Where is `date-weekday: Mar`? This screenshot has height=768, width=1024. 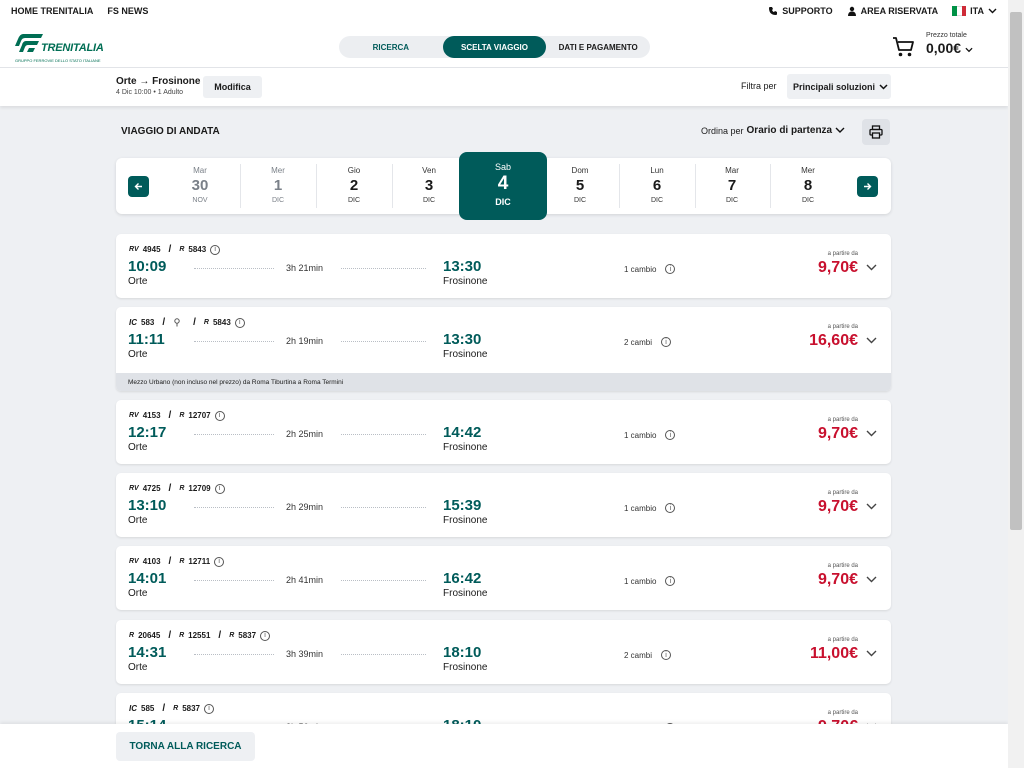
date-weekday: Mar is located at coordinates (200, 170).